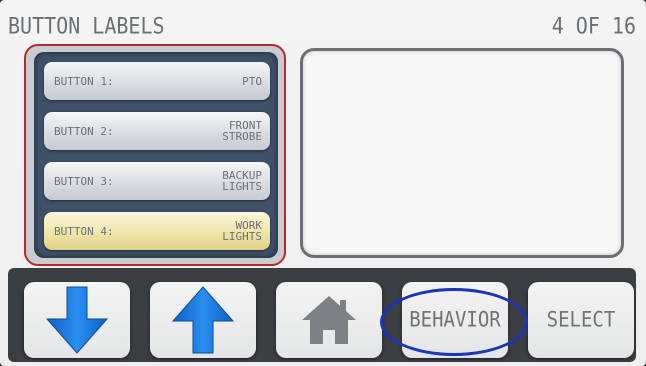 Image resolution: width=646 pixels, height=366 pixels. What do you see at coordinates (84, 81) in the screenshot?
I see `button-label-name: BUTTON 1:` at bounding box center [84, 81].